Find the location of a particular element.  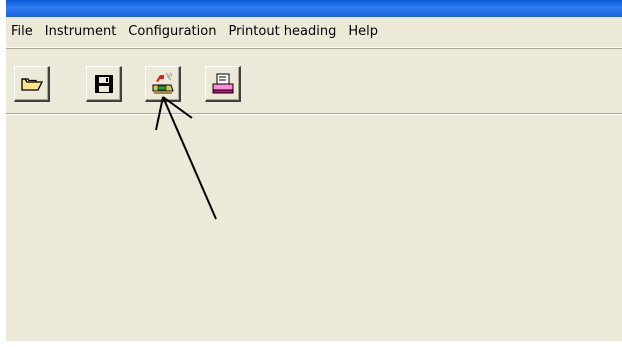

instrument-connect-button is located at coordinates (163, 84).